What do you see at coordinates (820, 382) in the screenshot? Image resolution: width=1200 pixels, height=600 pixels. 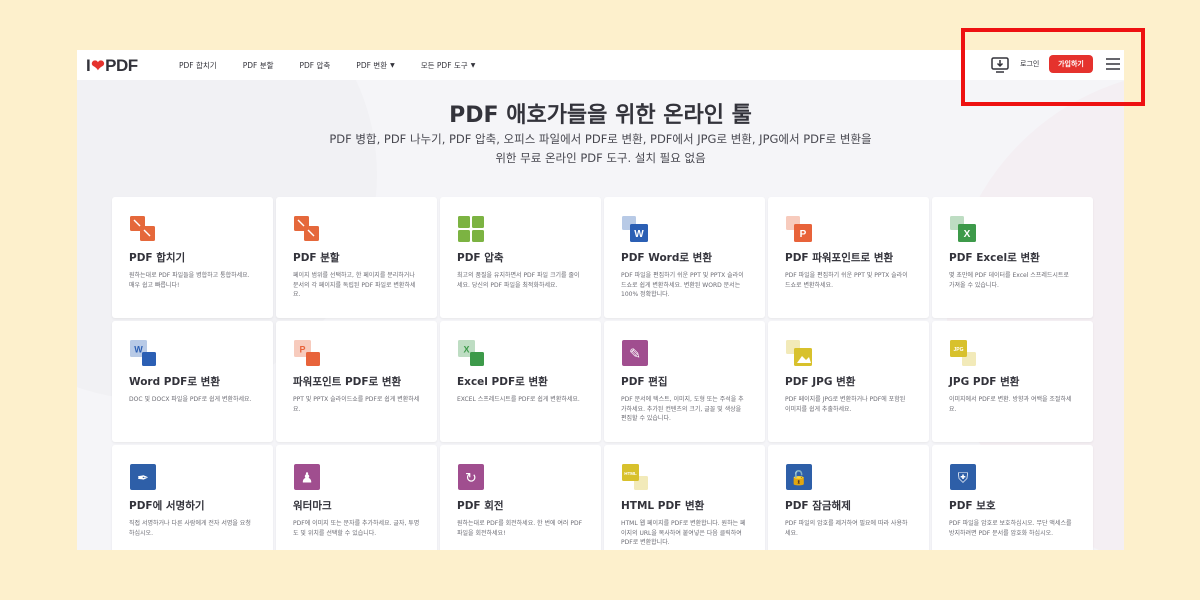 I see `tool-card-title: PDF JPG 변환` at bounding box center [820, 382].